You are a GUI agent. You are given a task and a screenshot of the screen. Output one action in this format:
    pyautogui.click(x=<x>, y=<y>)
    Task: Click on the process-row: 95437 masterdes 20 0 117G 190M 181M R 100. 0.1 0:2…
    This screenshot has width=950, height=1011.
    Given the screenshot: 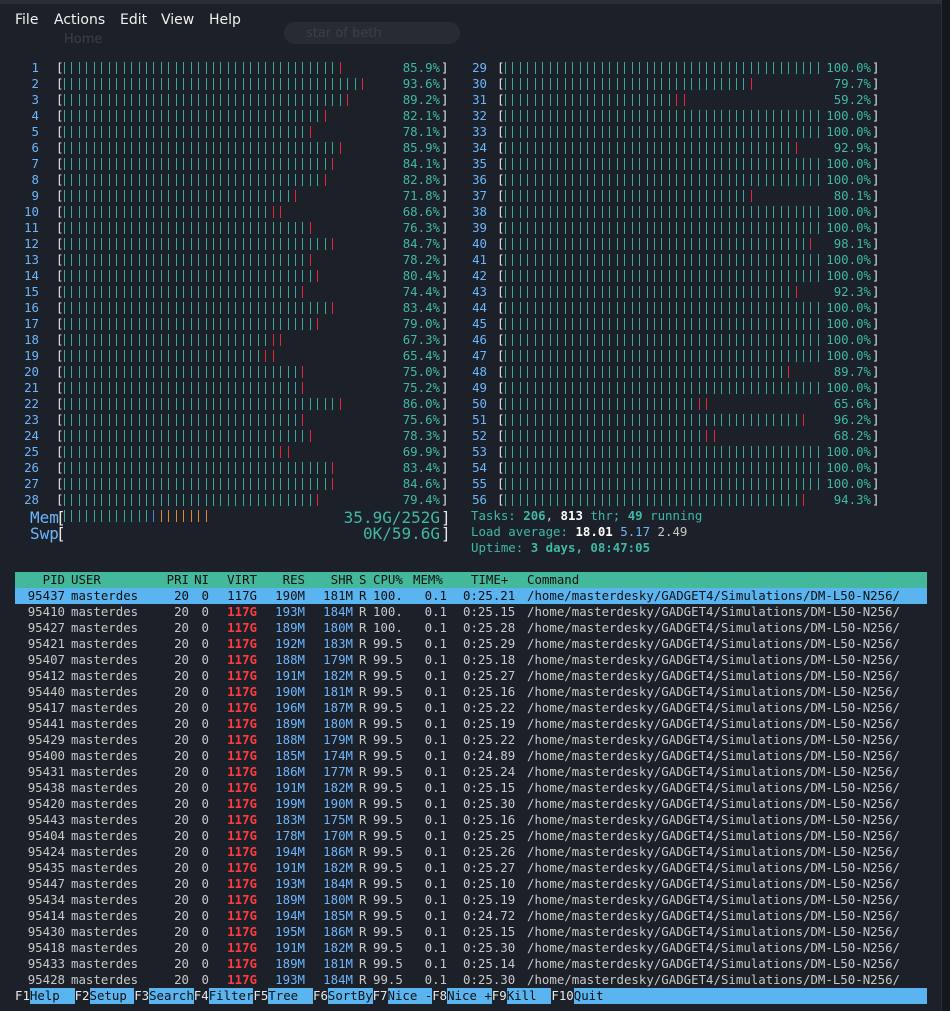 What is the action you would take?
    pyautogui.click(x=471, y=596)
    